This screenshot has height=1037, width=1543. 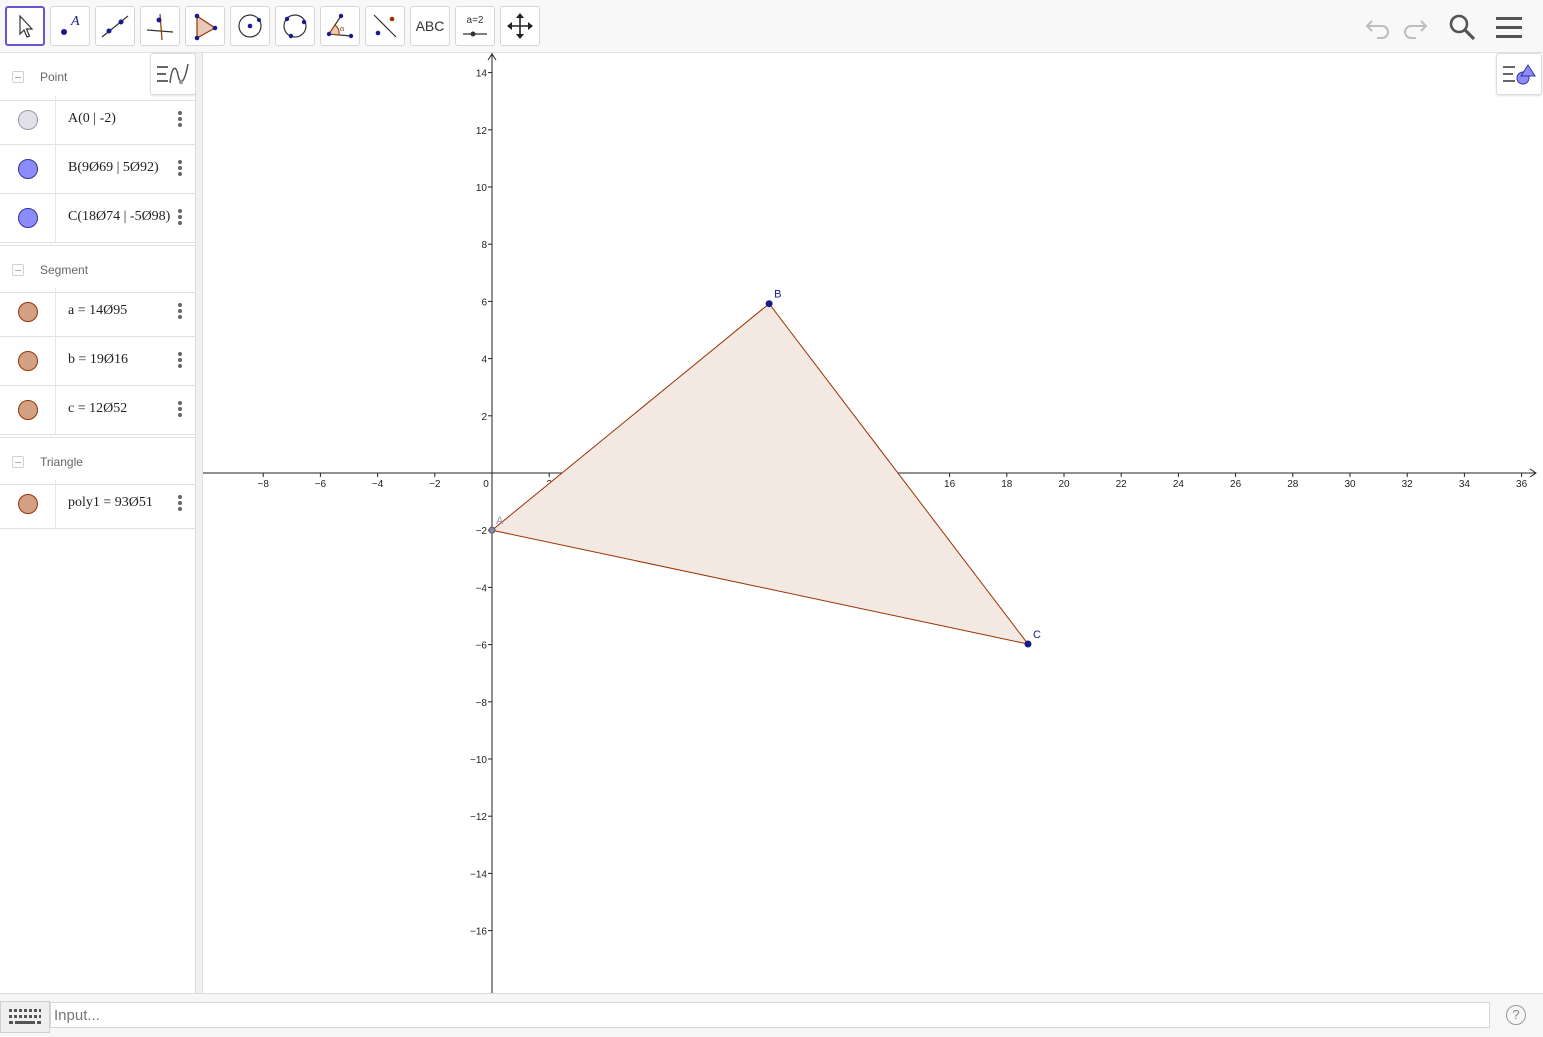 What do you see at coordinates (97, 269) in the screenshot?
I see `group-header-segment: Segment` at bounding box center [97, 269].